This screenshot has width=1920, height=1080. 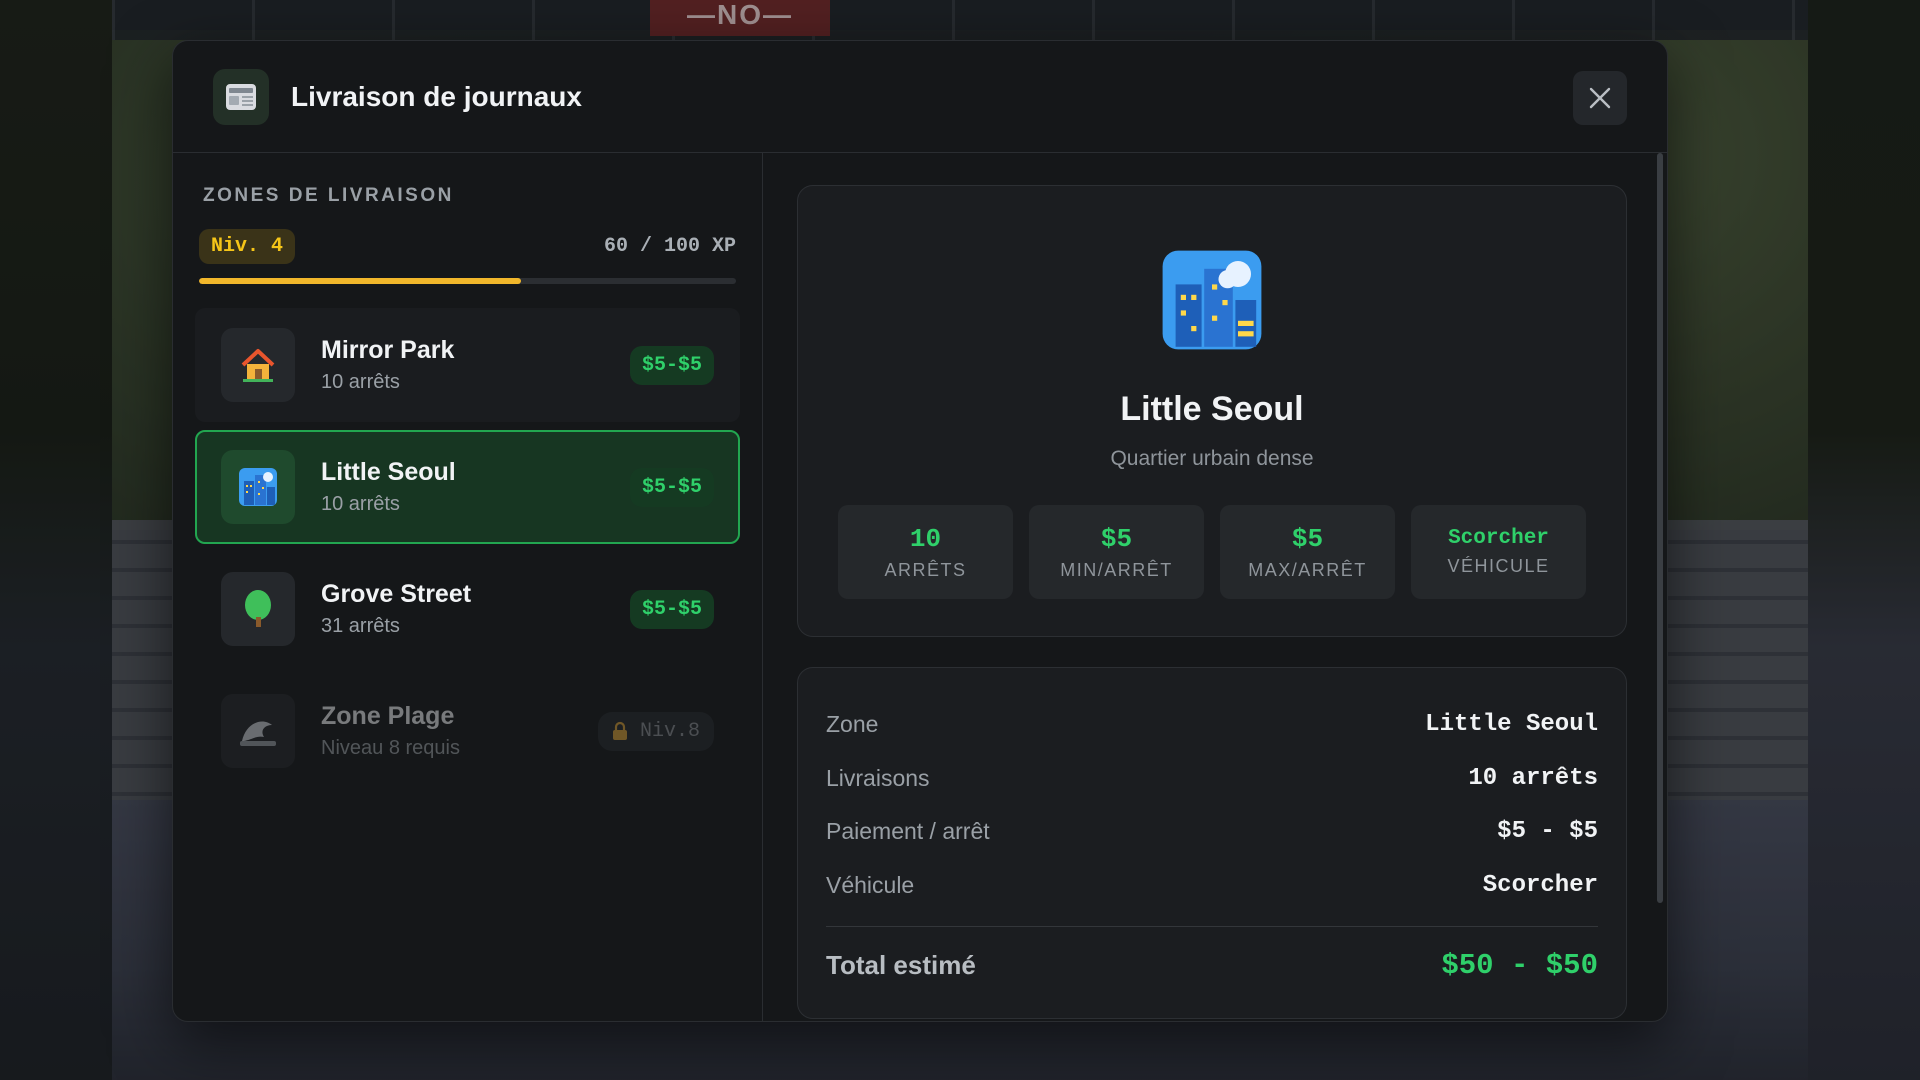 I want to click on zone-lock-badge: Niv.8, so click(x=655, y=731).